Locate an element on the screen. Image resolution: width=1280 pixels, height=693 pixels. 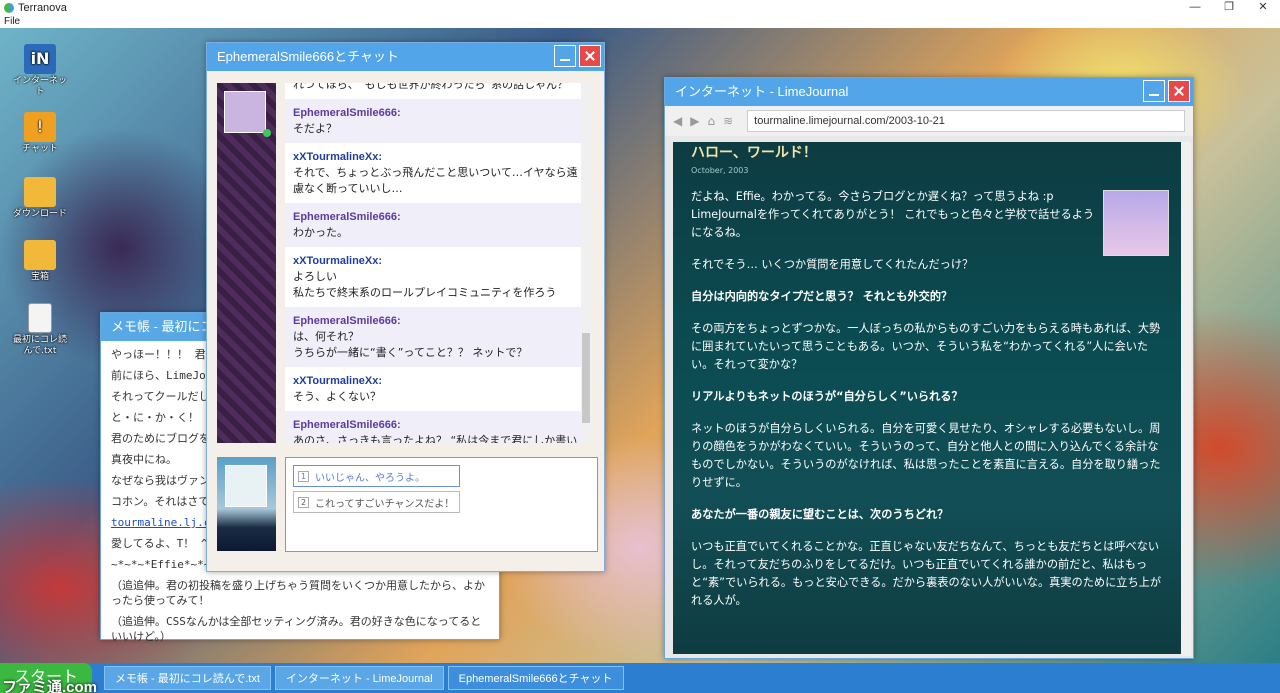
user-avatar is located at coordinates (246, 486).